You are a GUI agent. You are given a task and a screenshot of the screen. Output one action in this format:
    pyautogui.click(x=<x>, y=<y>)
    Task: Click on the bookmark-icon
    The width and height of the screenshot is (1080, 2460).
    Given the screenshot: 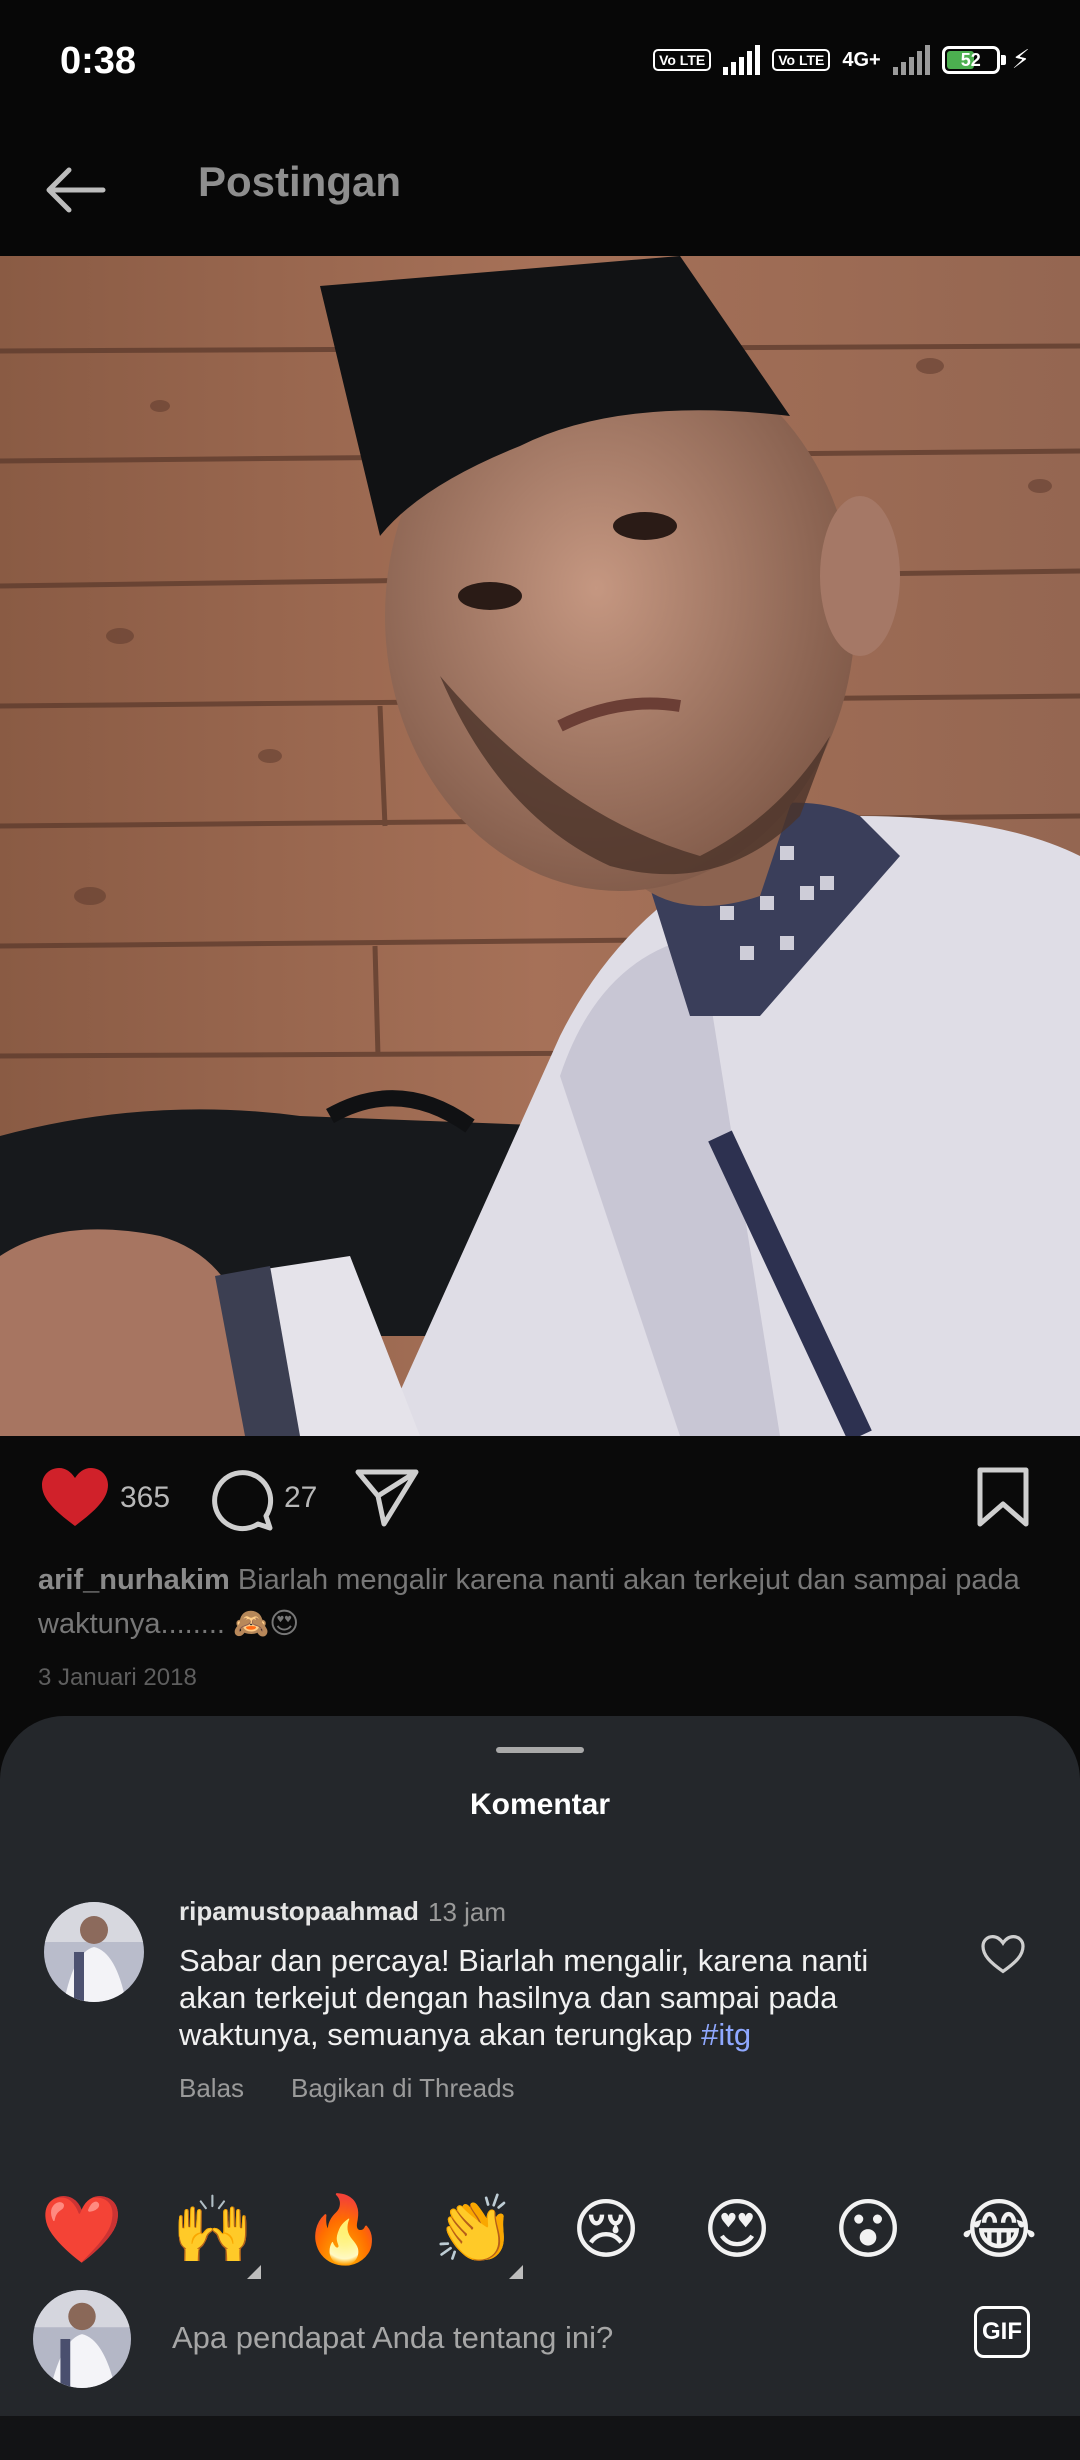 What is the action you would take?
    pyautogui.click(x=1003, y=1497)
    